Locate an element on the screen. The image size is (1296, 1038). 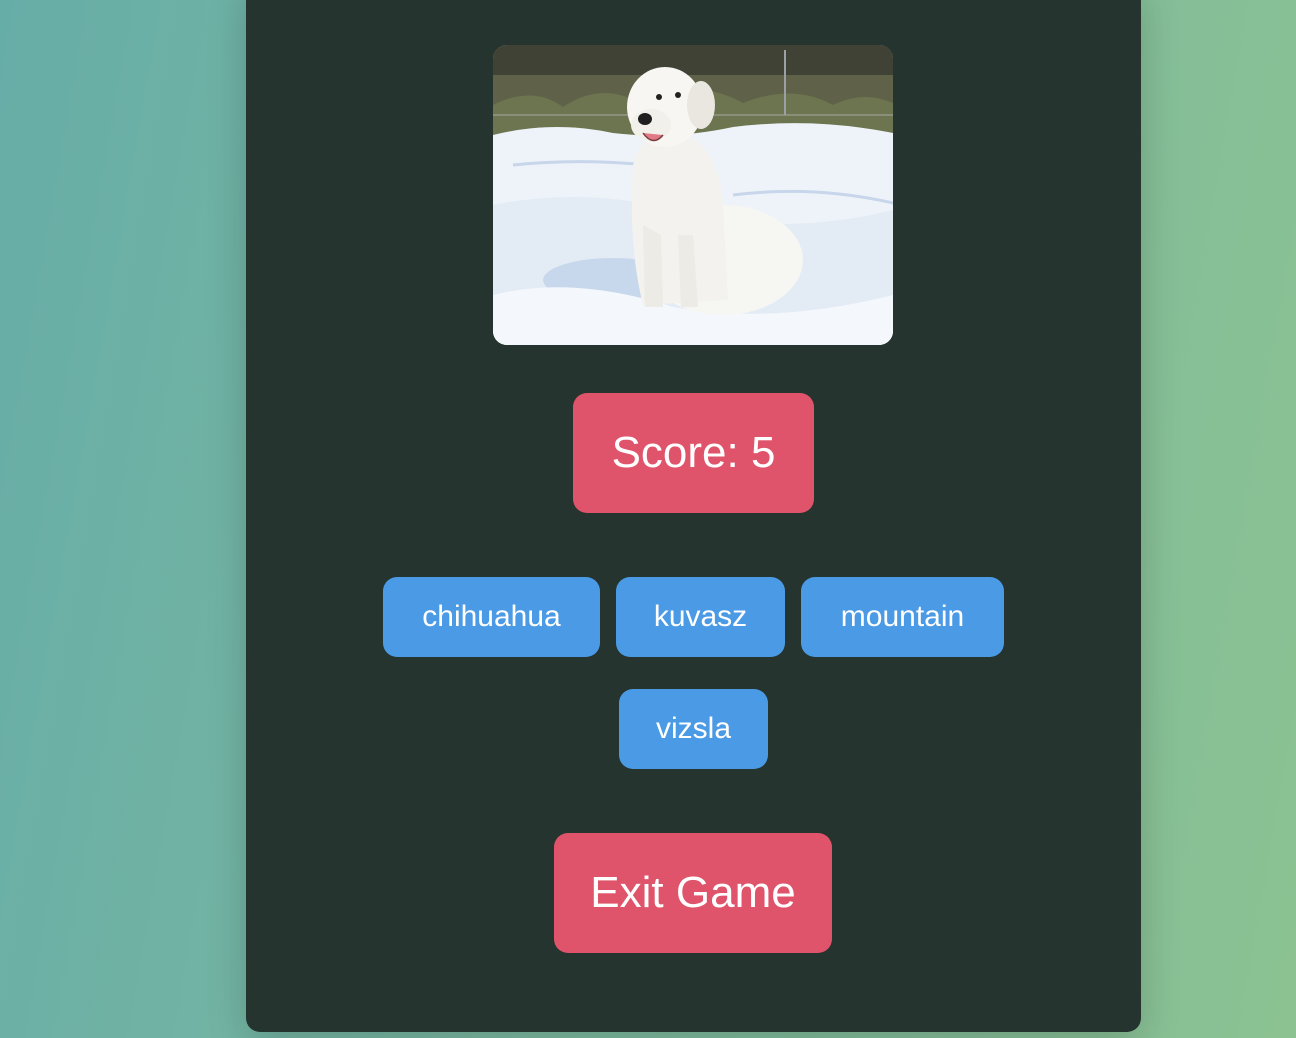
dog-photo-illustration is located at coordinates (693, 195).